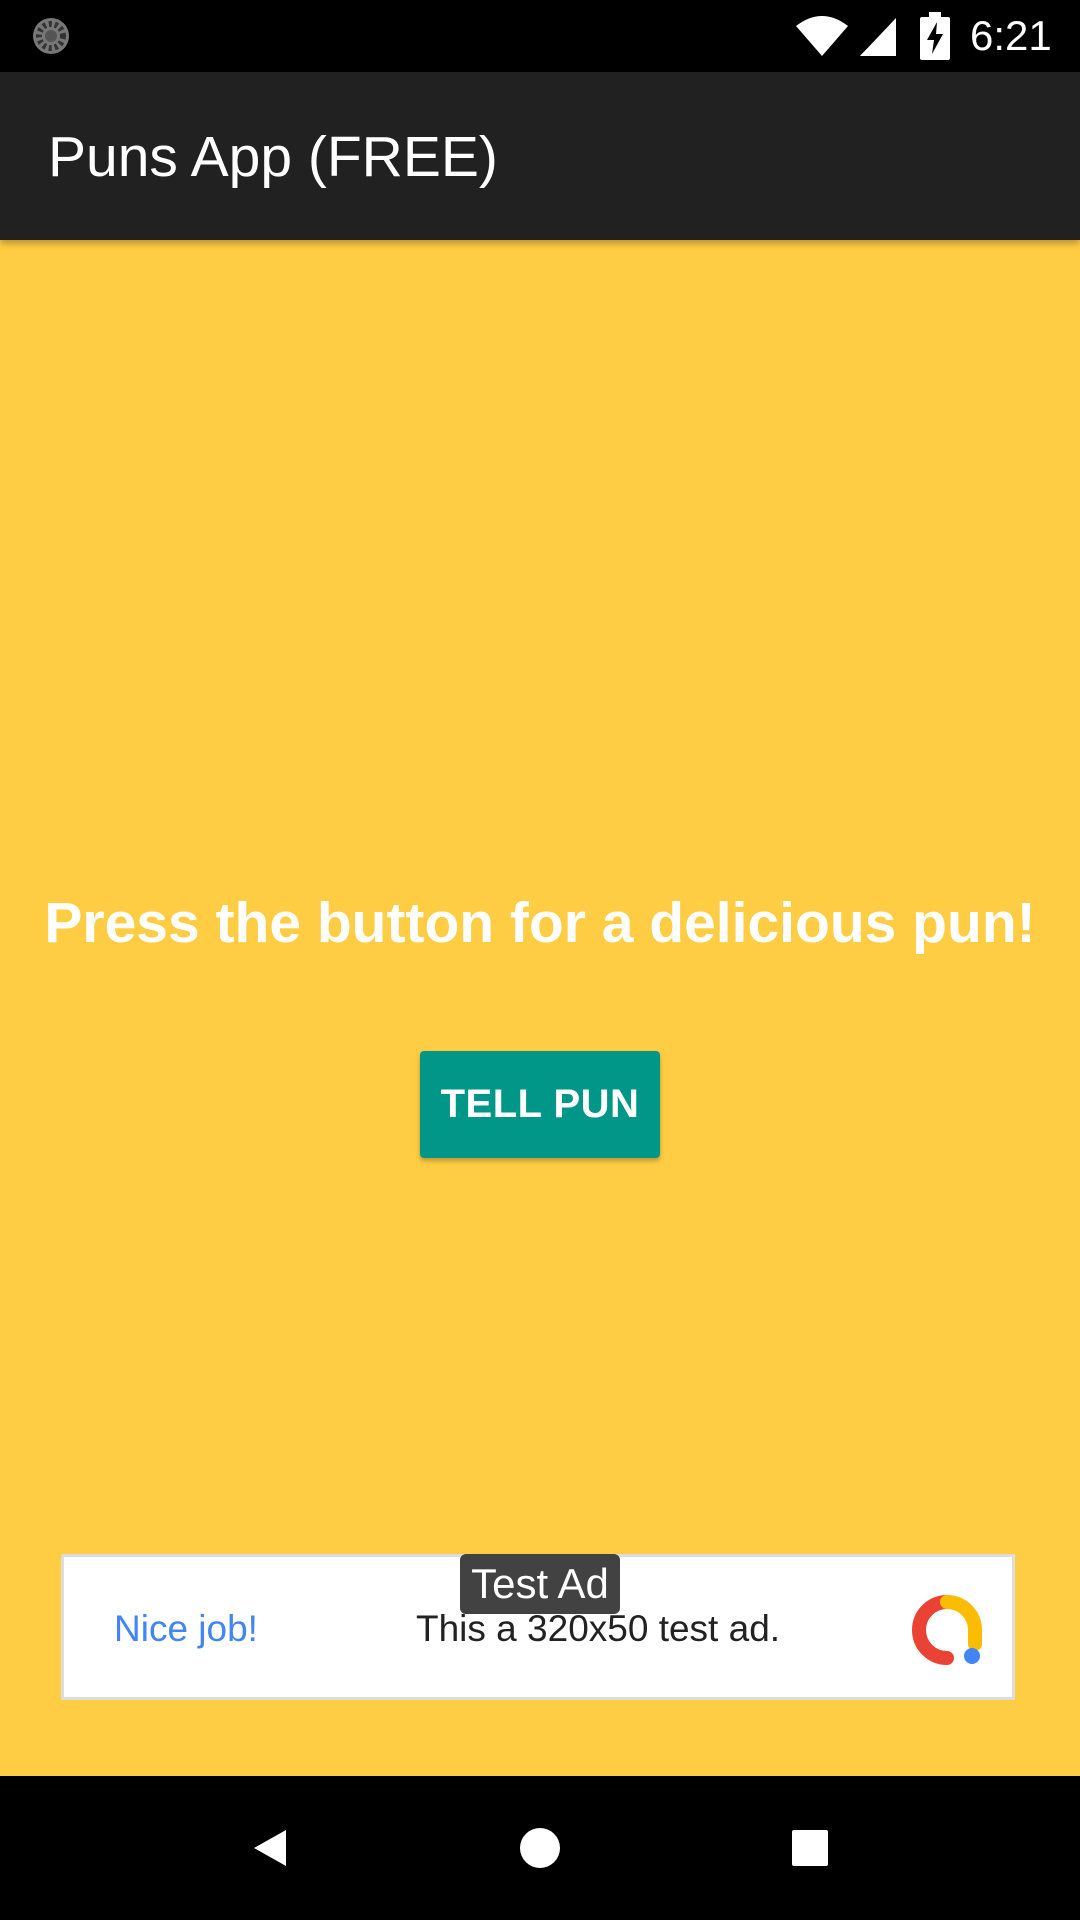  I want to click on ad-headline: Nice job!, so click(186, 1628).